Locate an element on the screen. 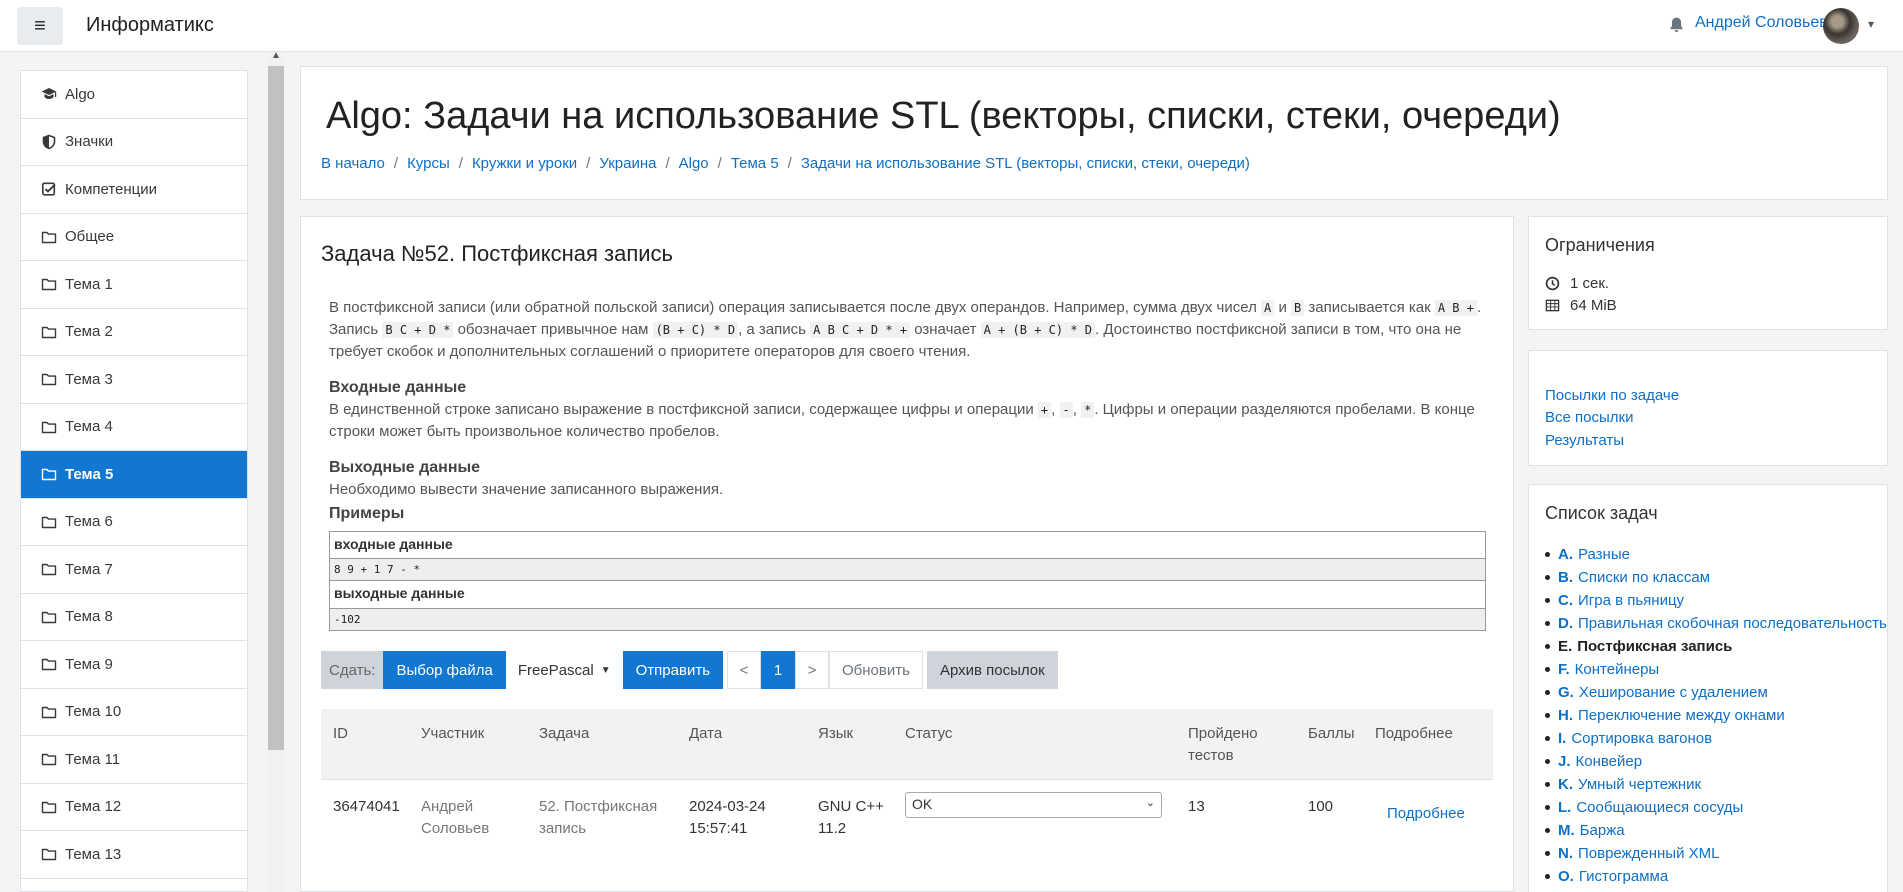 This screenshot has height=892, width=1903. link-results: Результаты is located at coordinates (1584, 440).